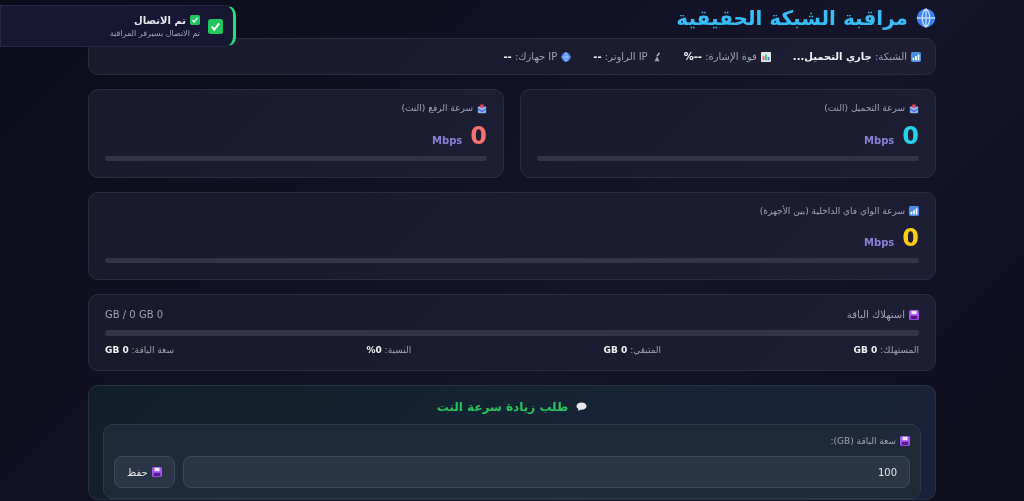 Image resolution: width=1024 pixels, height=501 pixels. Describe the element at coordinates (546, 472) in the screenshot. I see `capacity-input: 100` at that location.